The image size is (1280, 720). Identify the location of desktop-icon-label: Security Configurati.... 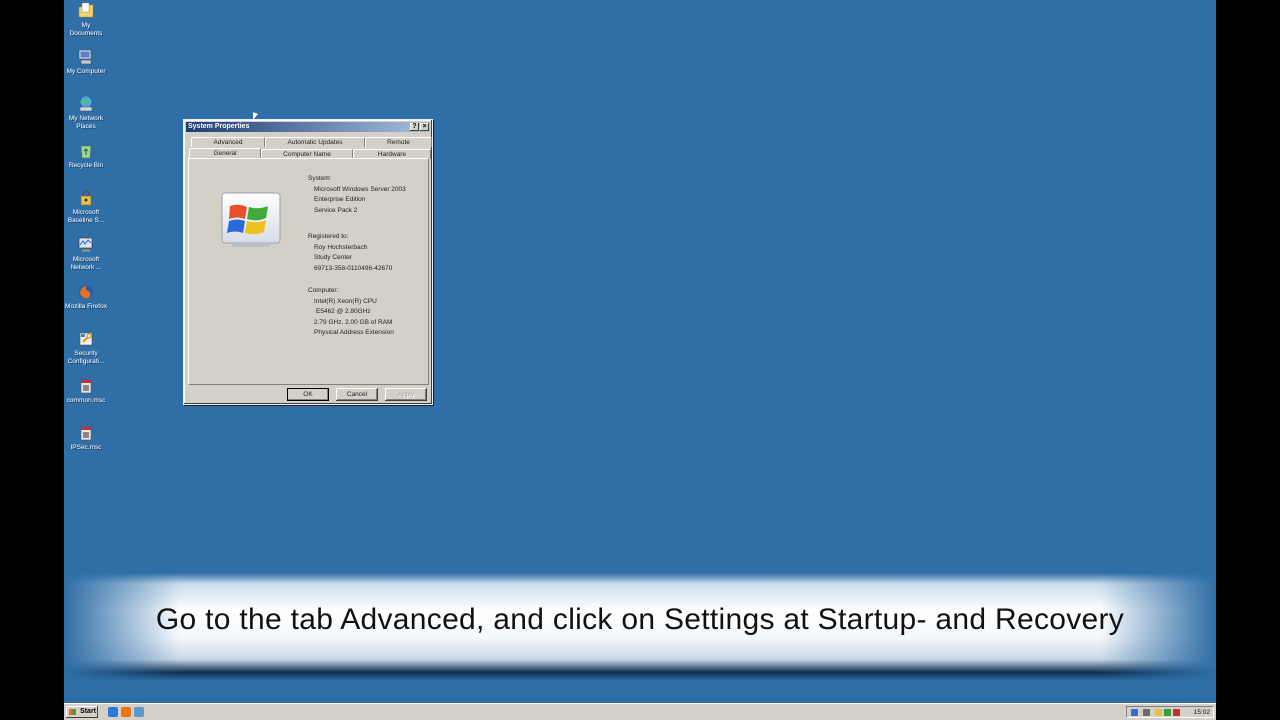
(86, 357).